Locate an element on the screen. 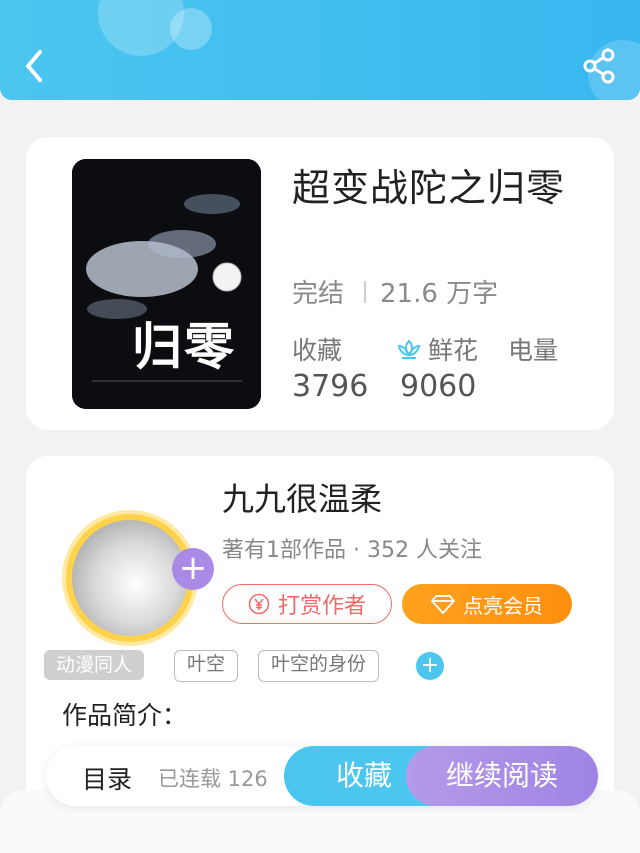 The height and width of the screenshot is (853, 640). table-of-contents-button: 目录 is located at coordinates (107, 778).